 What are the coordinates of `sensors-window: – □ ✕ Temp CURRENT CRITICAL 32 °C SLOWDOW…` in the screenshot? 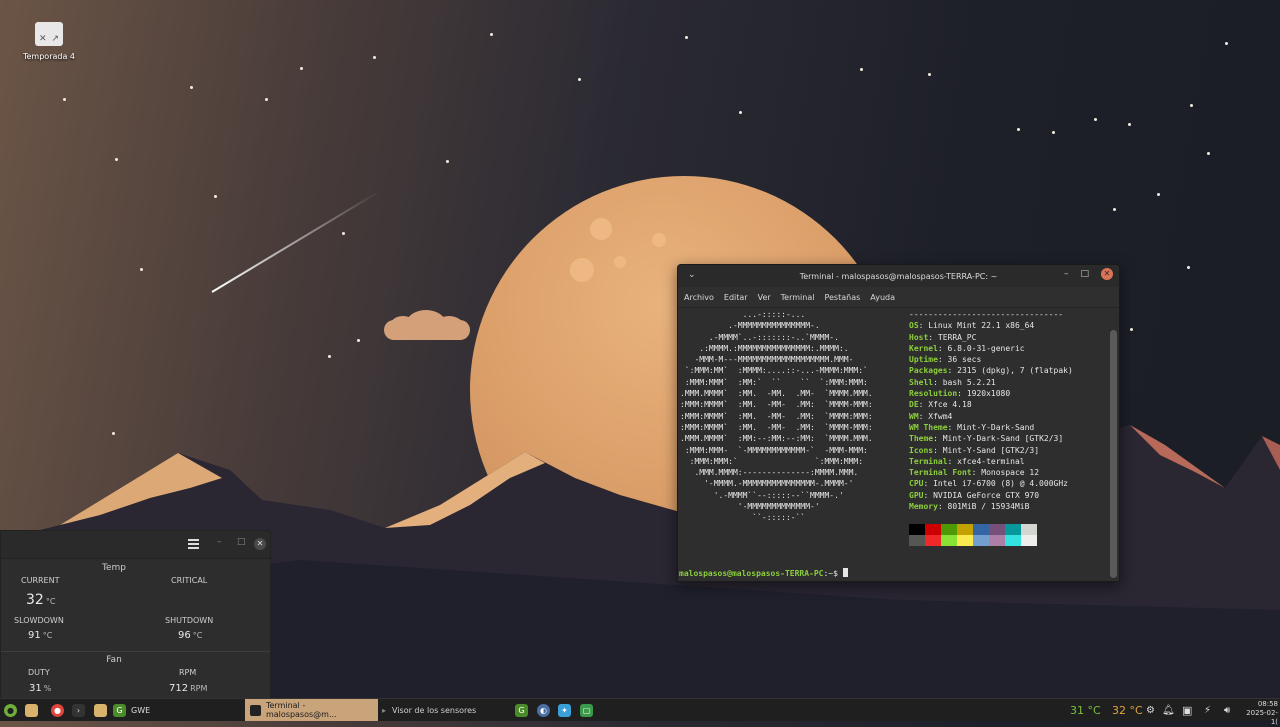 It's located at (135, 615).